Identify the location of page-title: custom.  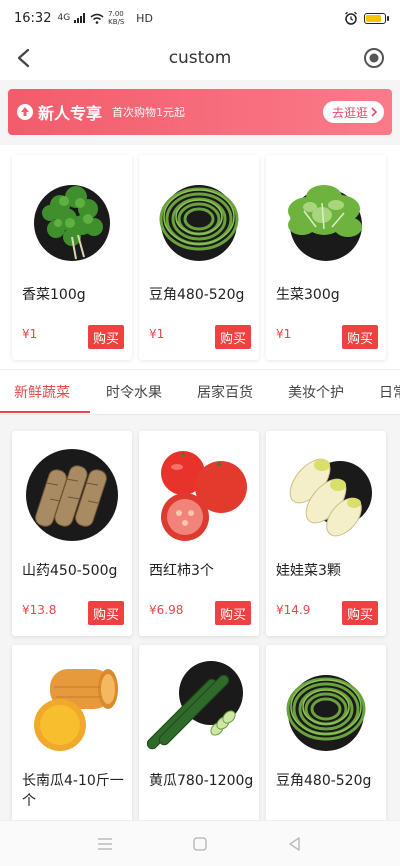
(200, 58).